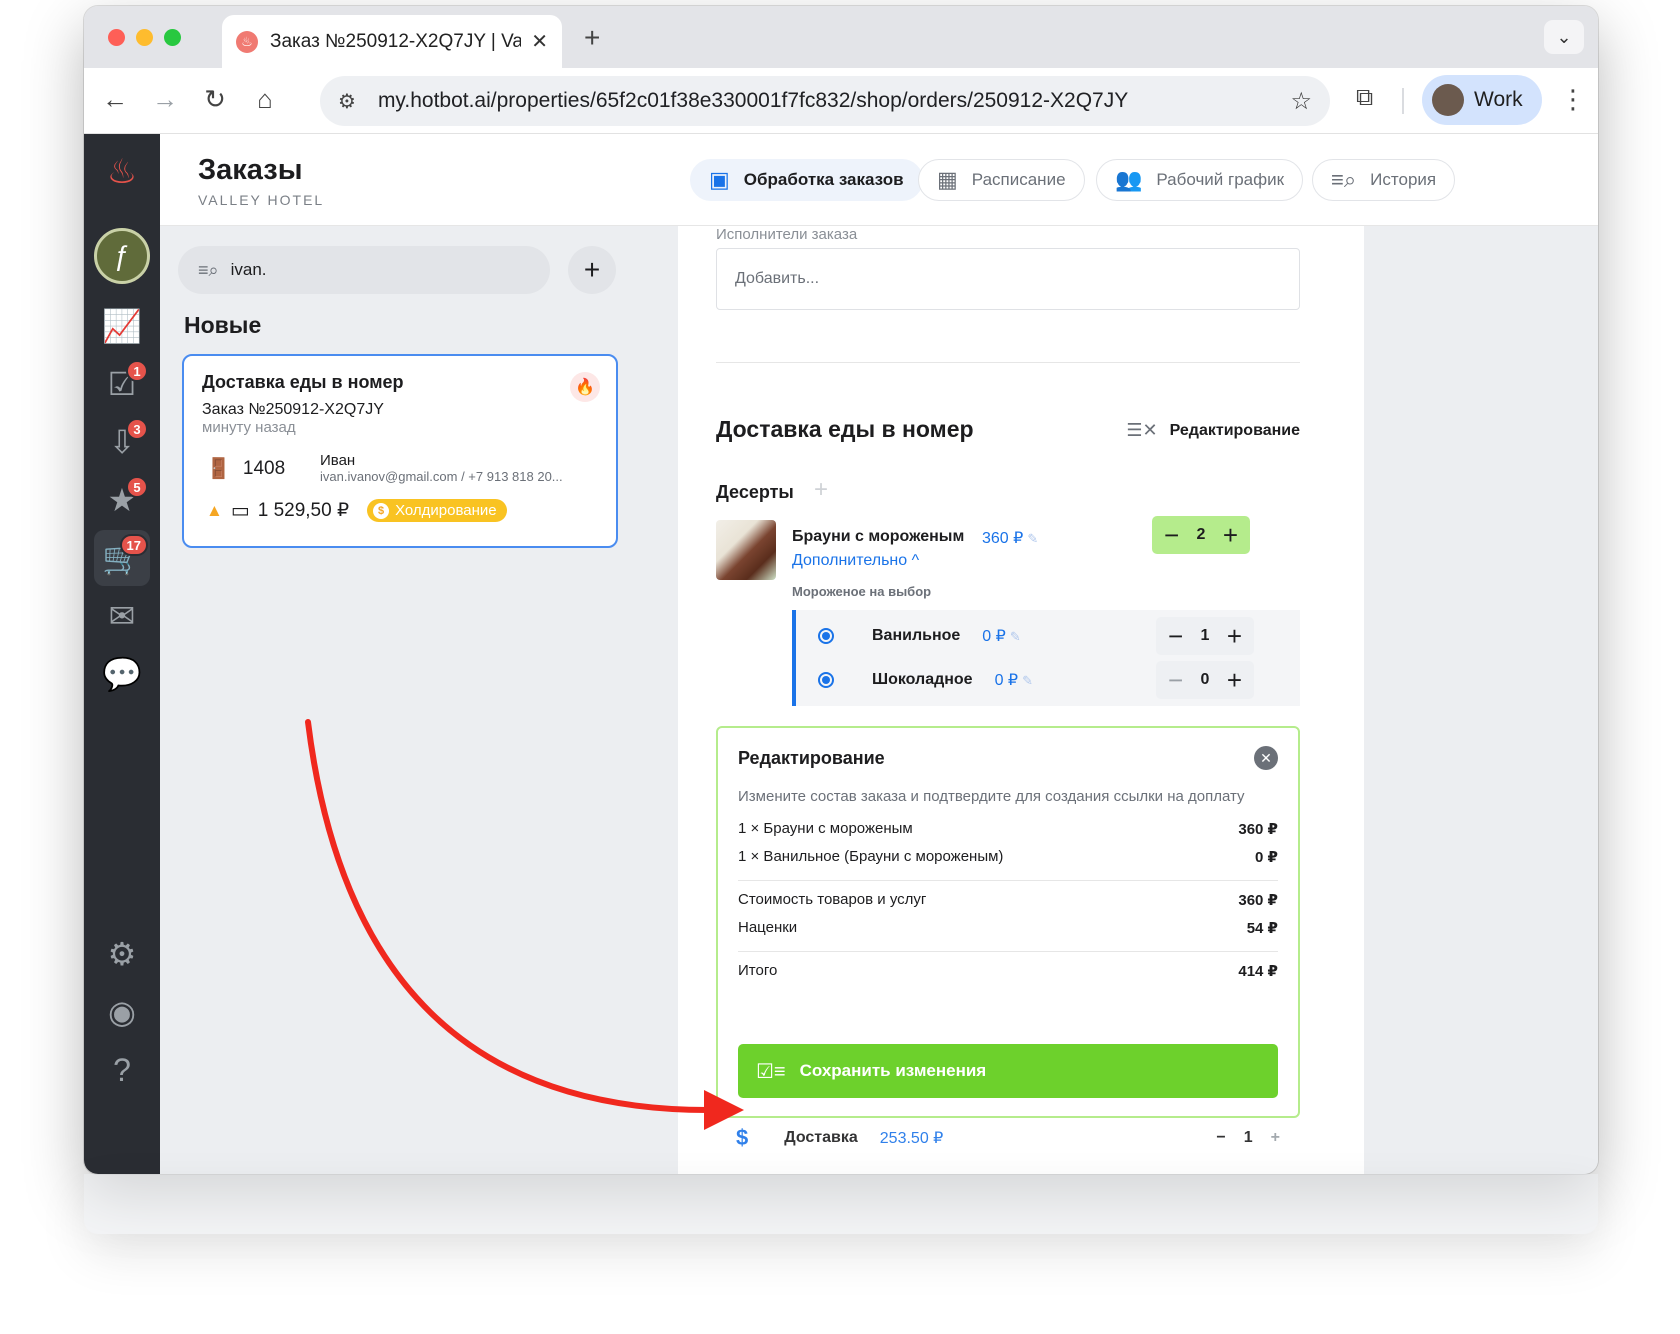 This screenshot has width=1680, height=1334. I want to click on inbox-icon: ▣, so click(719, 179).